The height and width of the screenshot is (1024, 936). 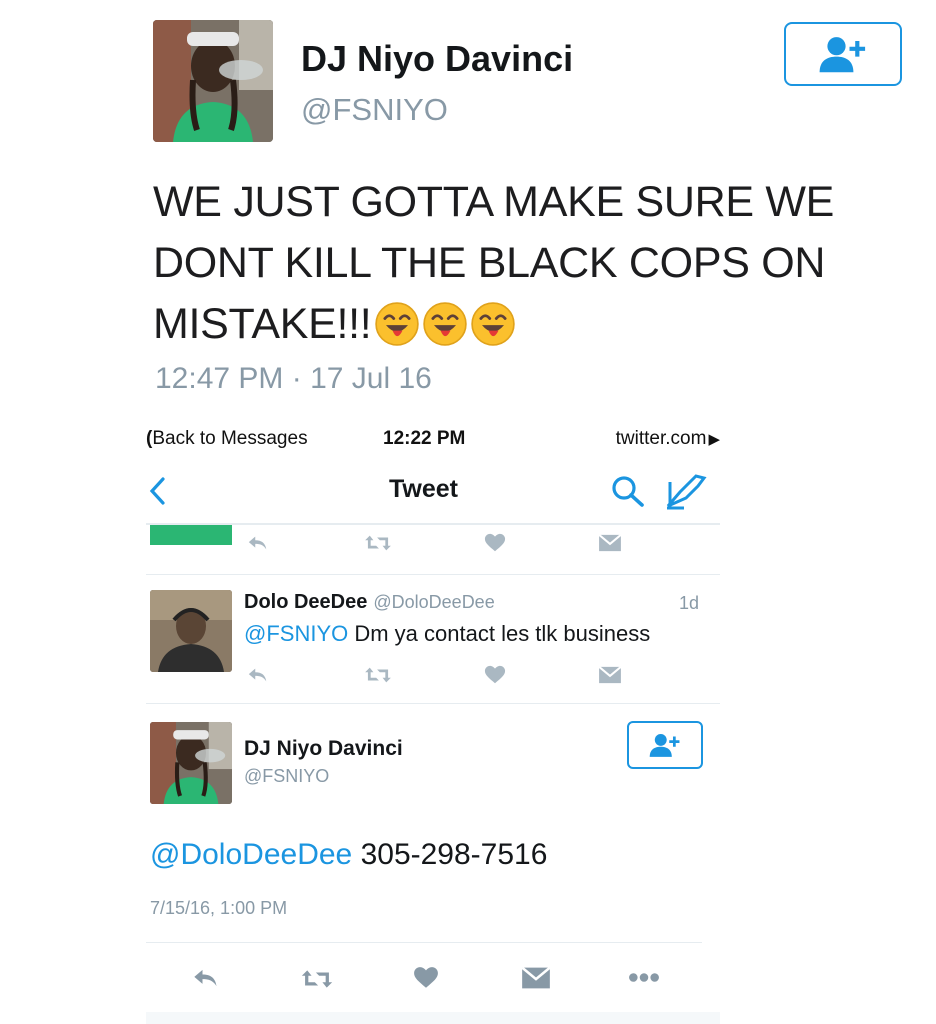 I want to click on user-handle: @FSNIYO, so click(x=374, y=110).